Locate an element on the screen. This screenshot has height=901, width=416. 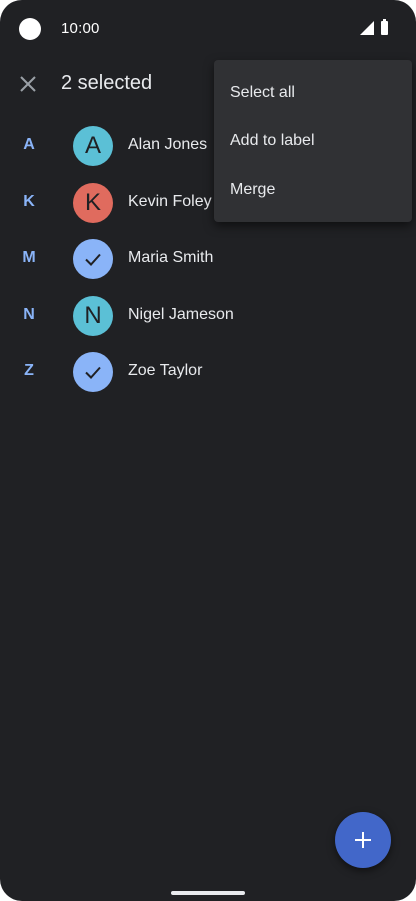
avatar: K is located at coordinates (93, 203).